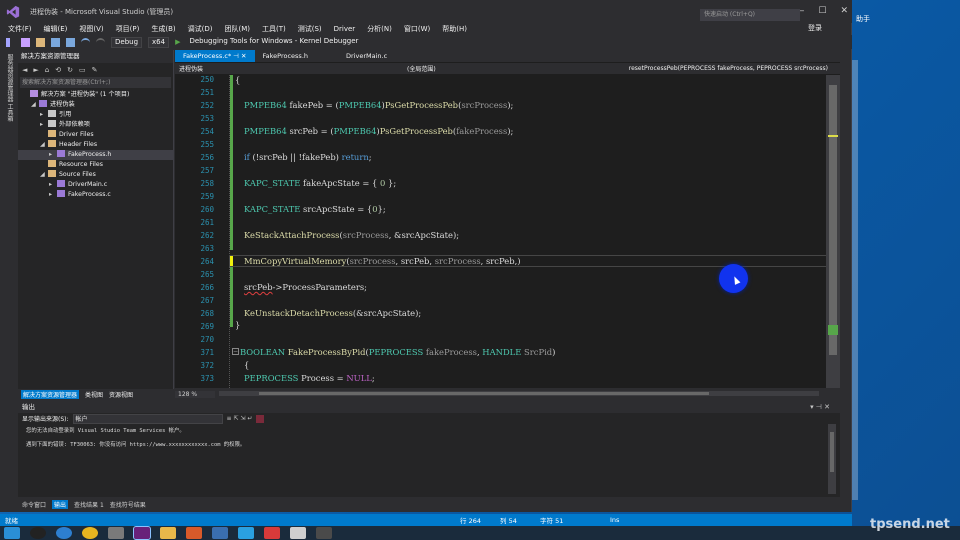 The image size is (960, 540). I want to click on menu-item: Driver, so click(345, 29).